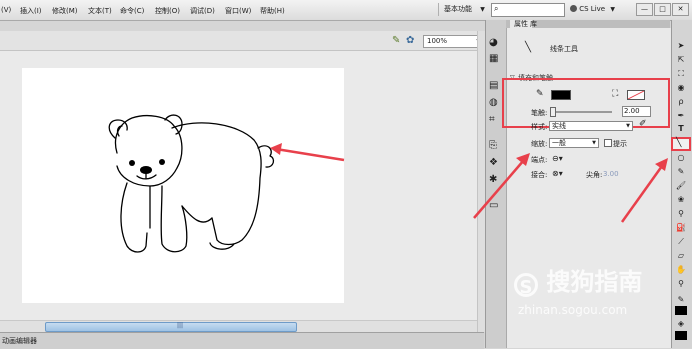  I want to click on watermark-brand: S 搜狗指南, so click(578, 280).